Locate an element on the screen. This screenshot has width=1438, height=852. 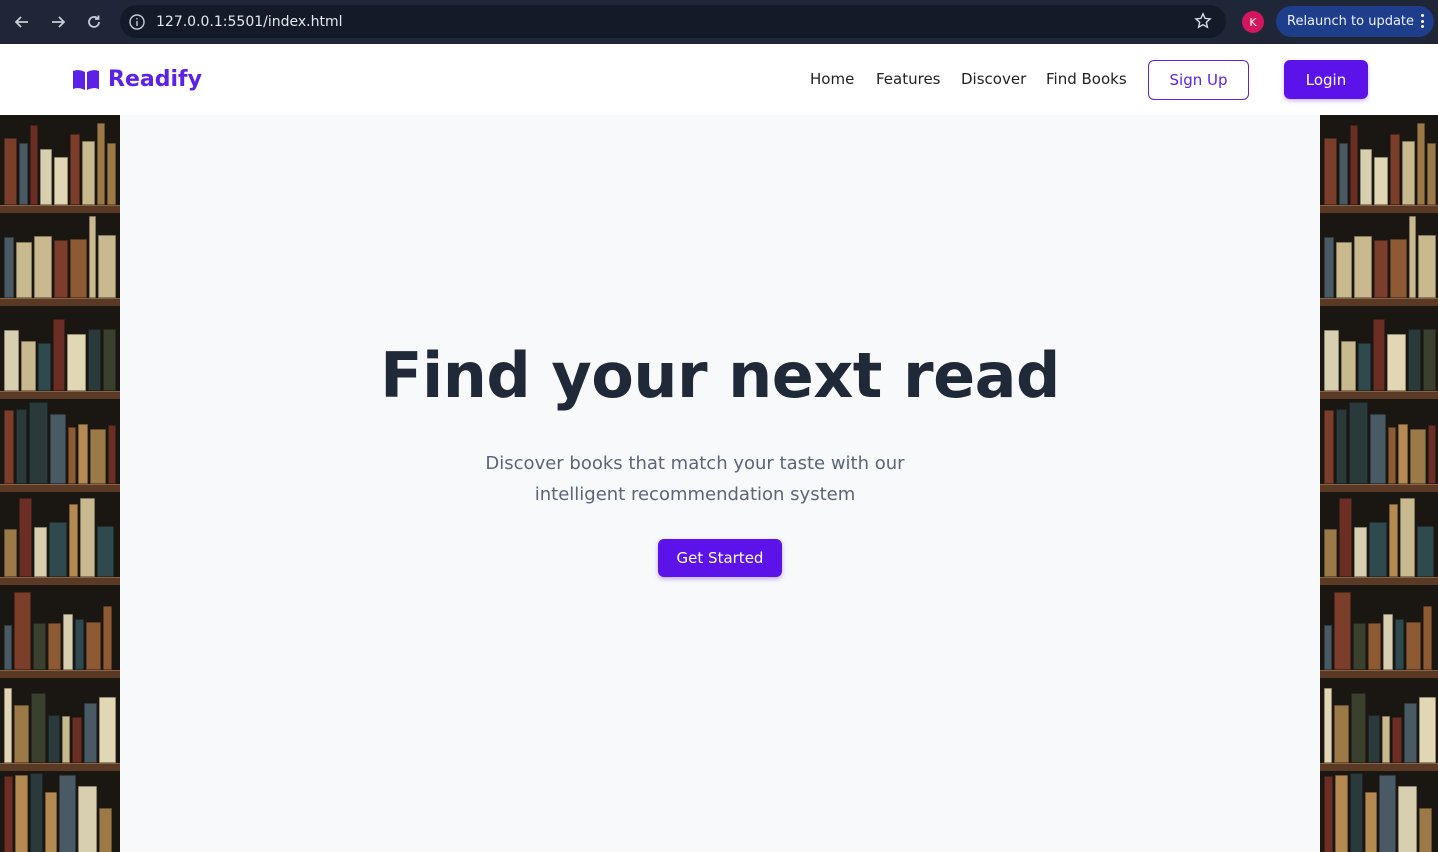
more-menu-icon is located at coordinates (1422, 21).